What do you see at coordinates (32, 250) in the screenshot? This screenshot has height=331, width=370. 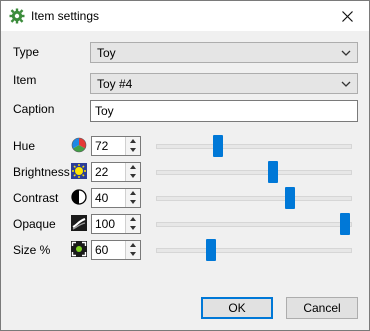 I see `size-label: Size %` at bounding box center [32, 250].